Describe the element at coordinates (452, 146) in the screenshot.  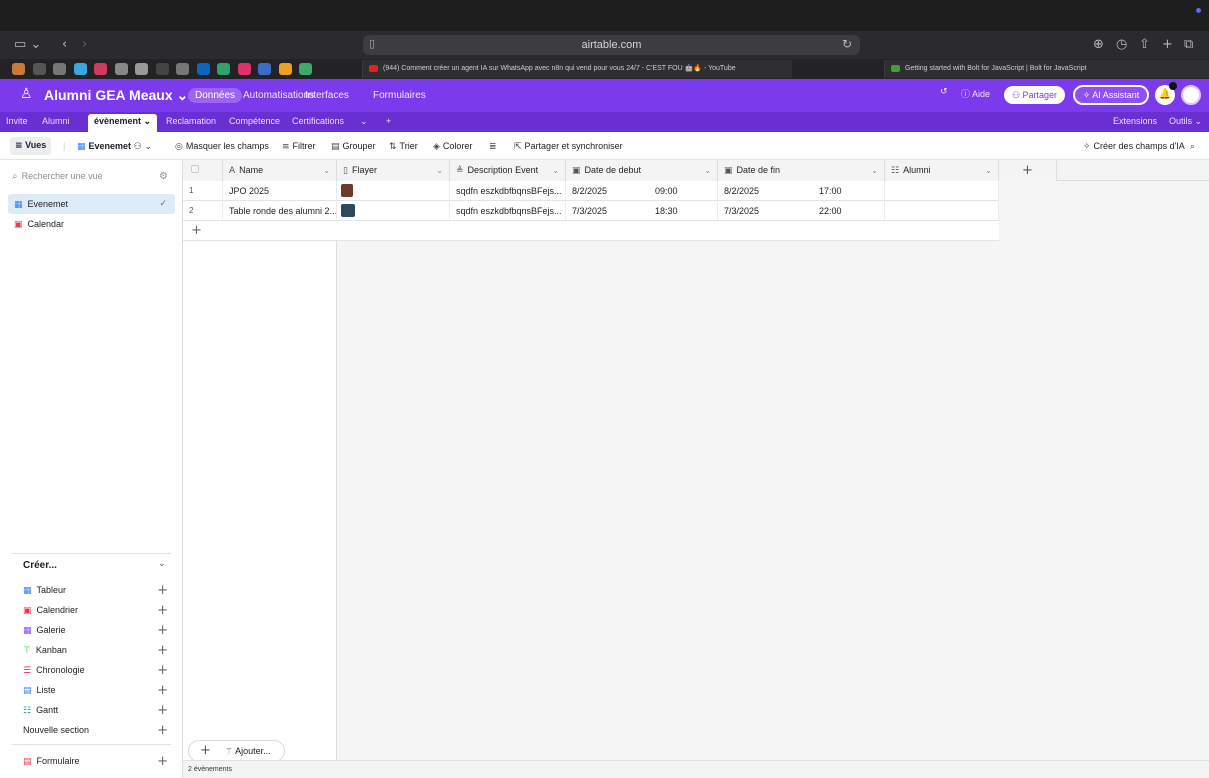
I see `color-button: ◈ Colorer` at that location.